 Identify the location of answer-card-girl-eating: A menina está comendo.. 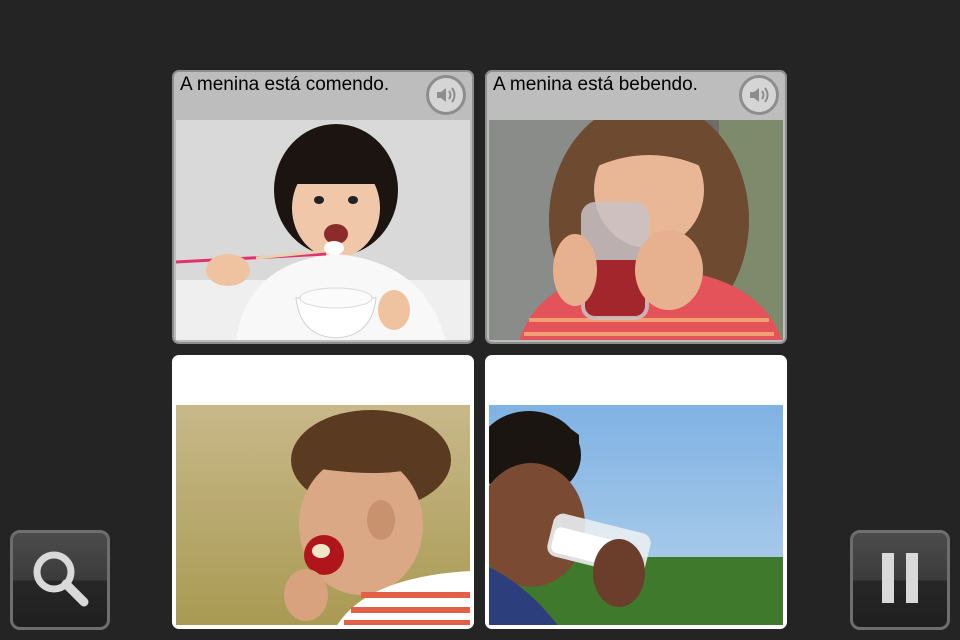
(323, 207).